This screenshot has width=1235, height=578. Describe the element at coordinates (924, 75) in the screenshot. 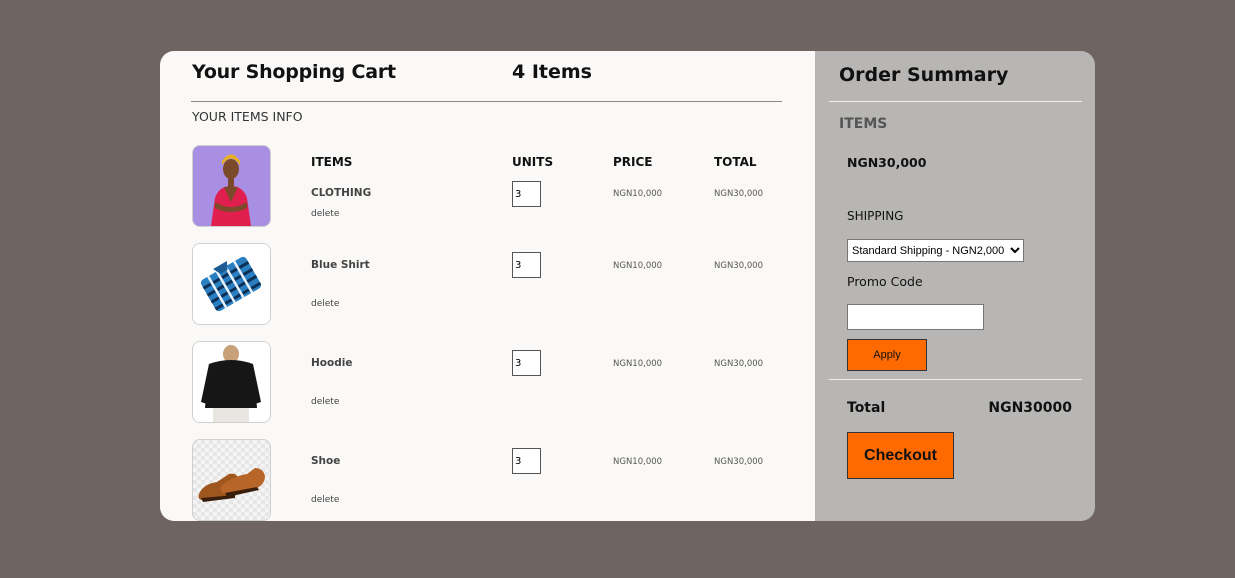

I see `order-summary-title: Order Summary` at that location.